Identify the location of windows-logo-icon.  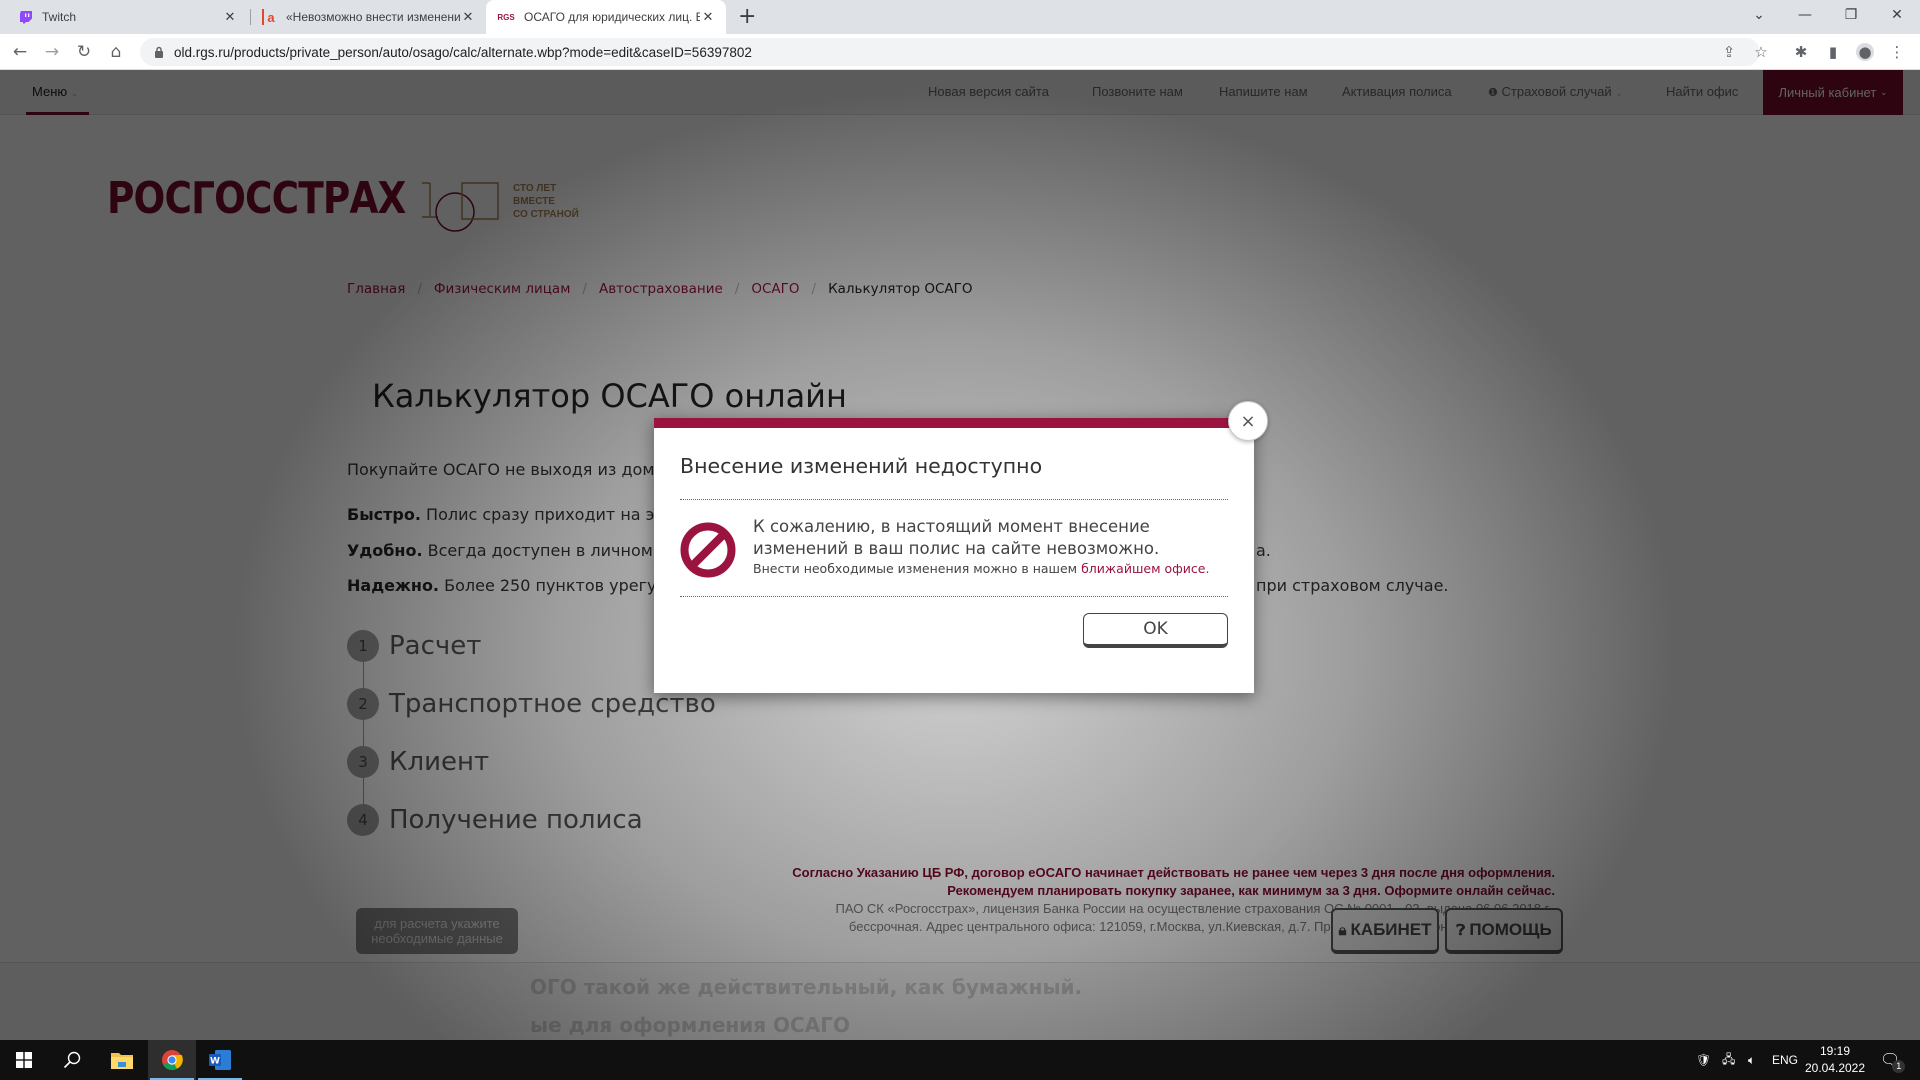
(24, 1060).